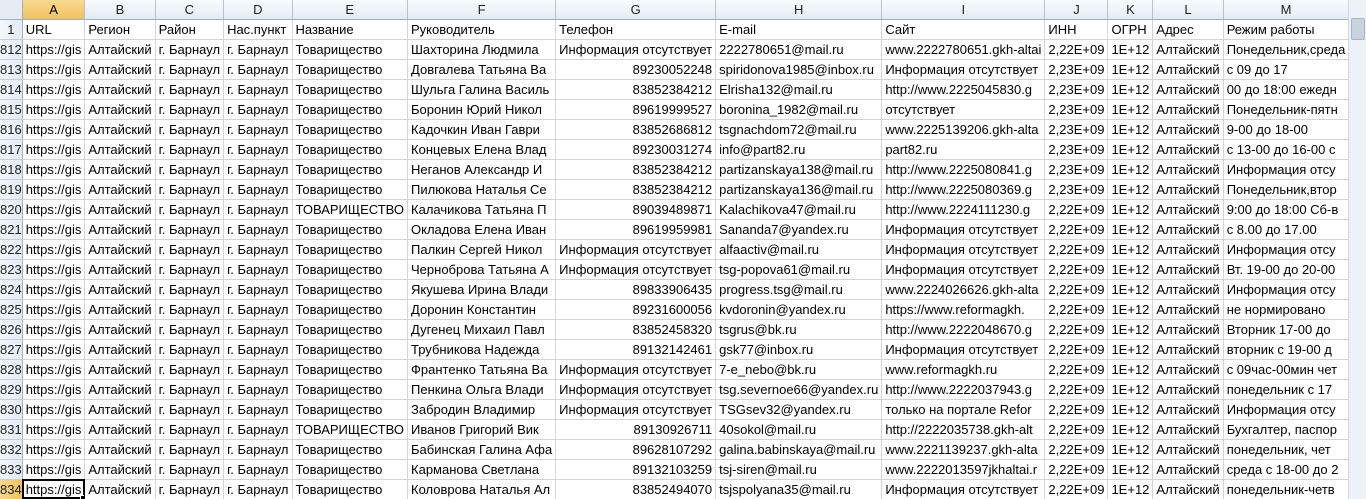 The height and width of the screenshot is (499, 1366). Describe the element at coordinates (482, 229) in the screenshot. I see `cell-f: Окладова Елена Иван` at that location.